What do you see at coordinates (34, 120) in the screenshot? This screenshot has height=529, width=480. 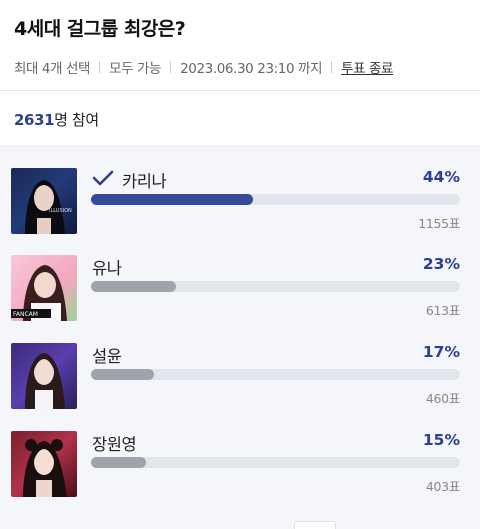 I see `participants-number: 2631` at bounding box center [34, 120].